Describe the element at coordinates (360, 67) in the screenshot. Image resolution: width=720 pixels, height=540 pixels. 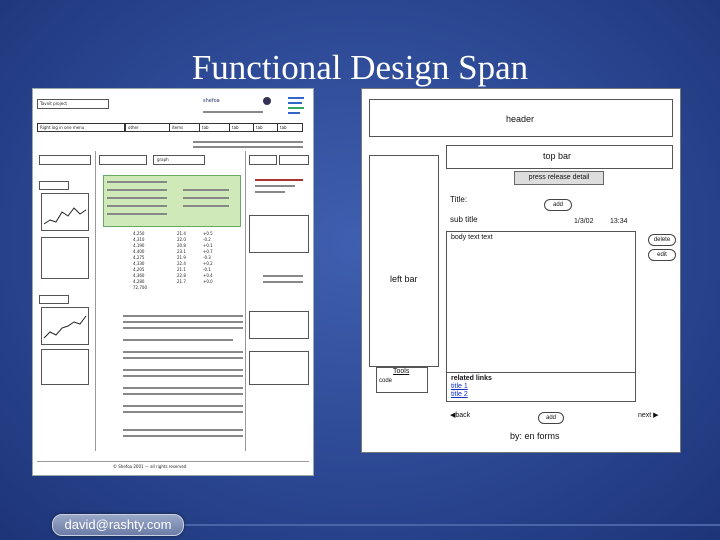
I see `slide-title: Functional Design Span` at that location.